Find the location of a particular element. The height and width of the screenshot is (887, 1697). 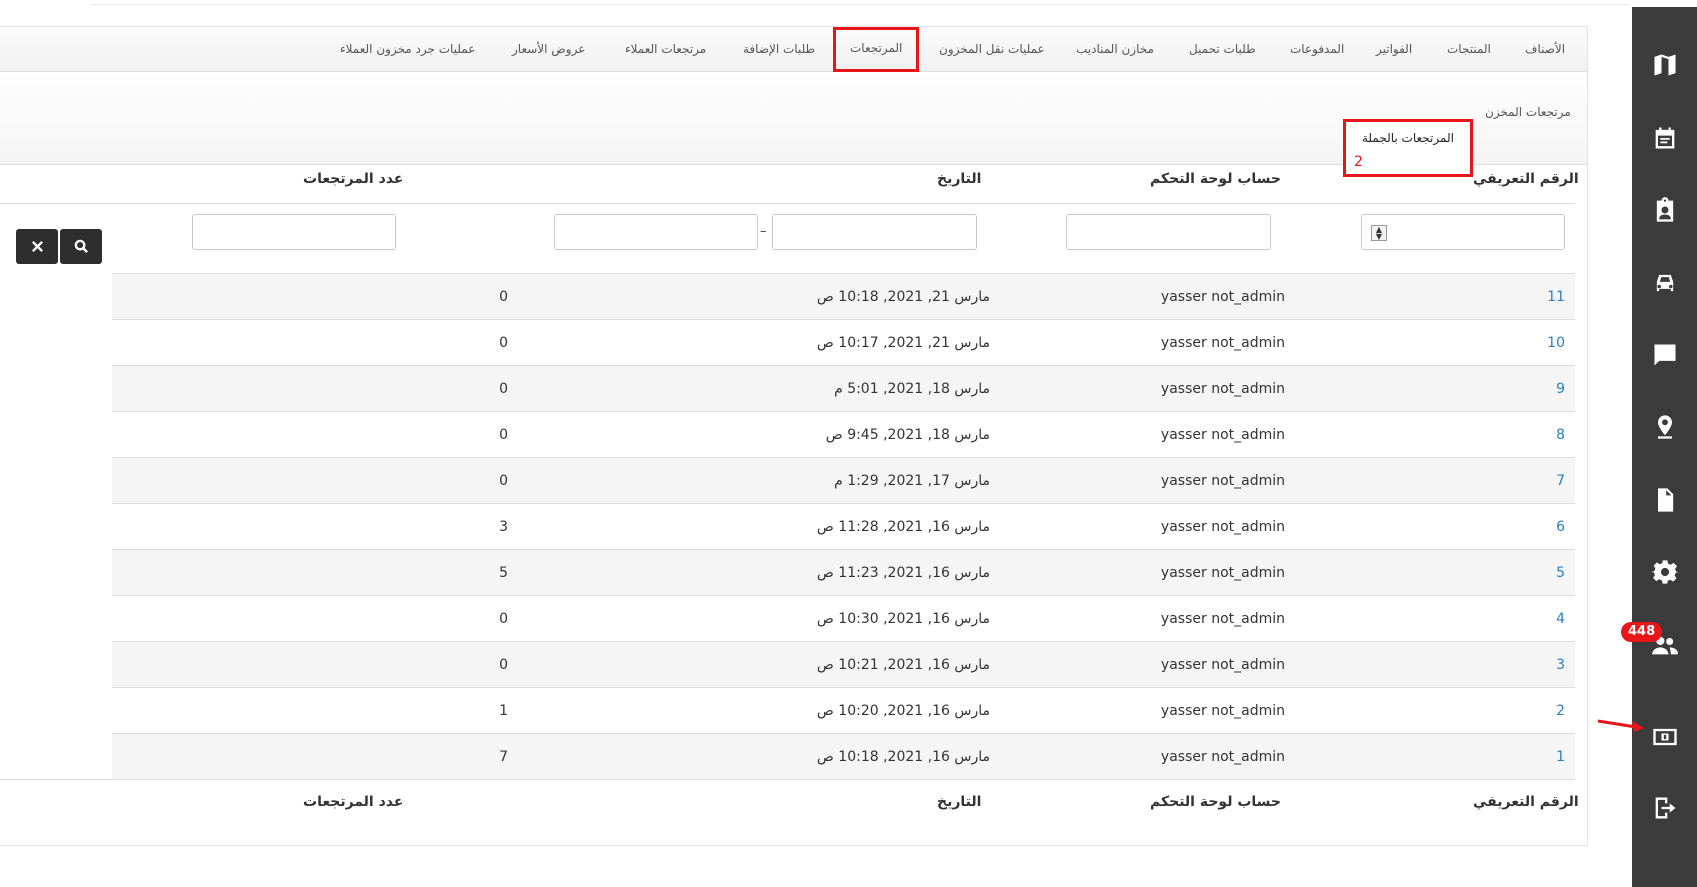

sidebar-item-clipboard-user is located at coordinates (1664, 210).